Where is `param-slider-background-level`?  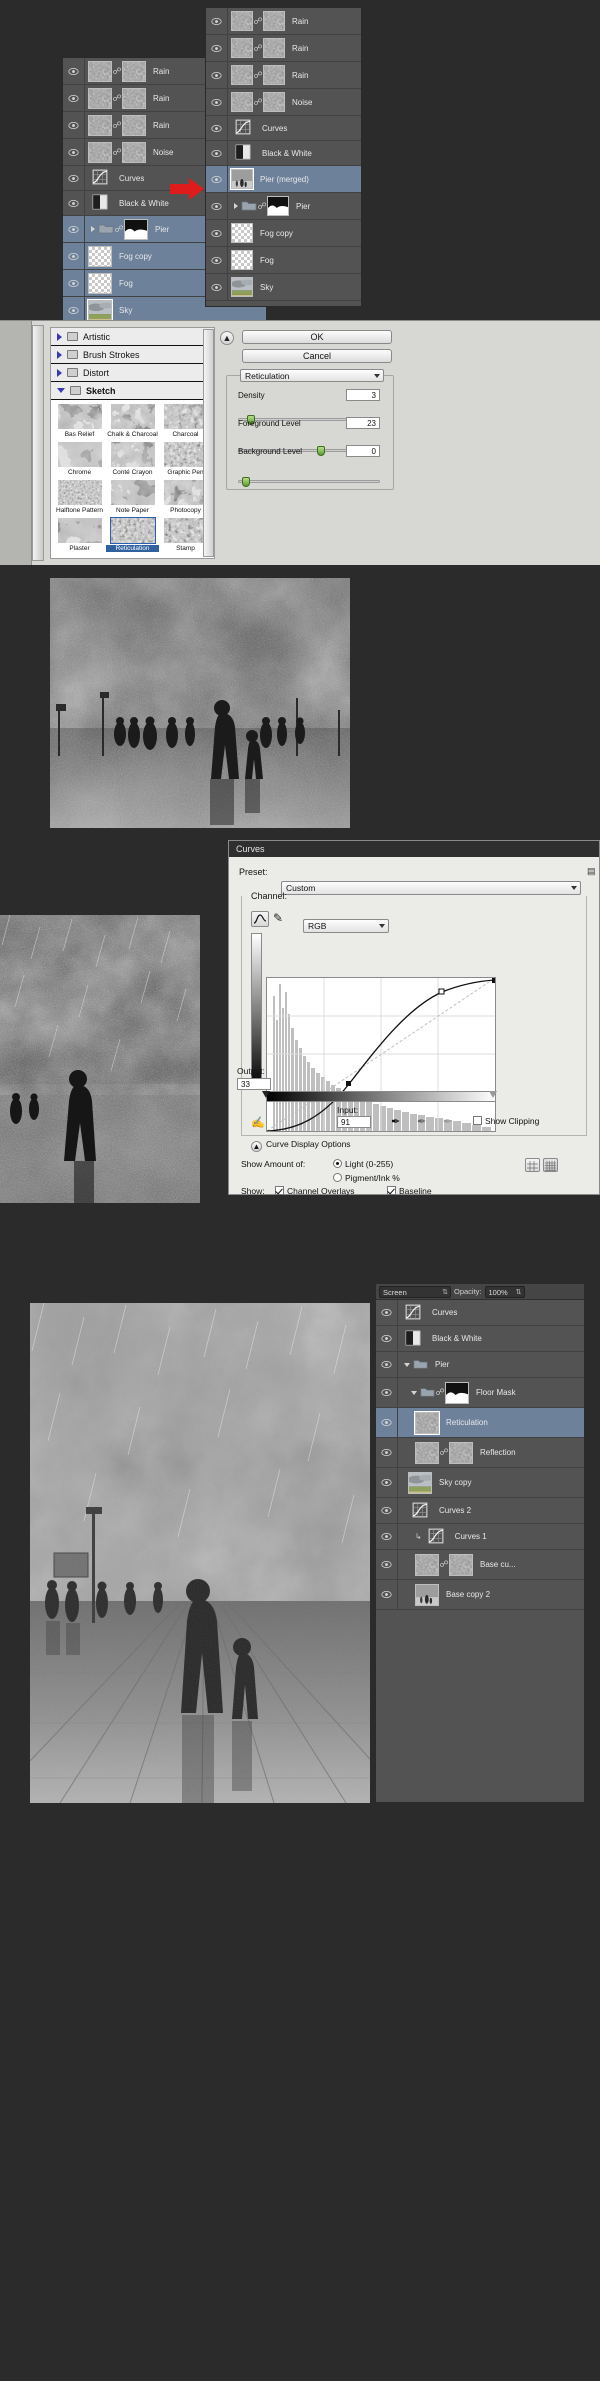 param-slider-background-level is located at coordinates (309, 482).